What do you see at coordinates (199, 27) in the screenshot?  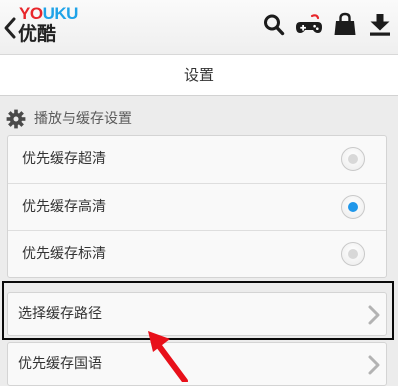 I see `app-header: YOUKU 优酷` at bounding box center [199, 27].